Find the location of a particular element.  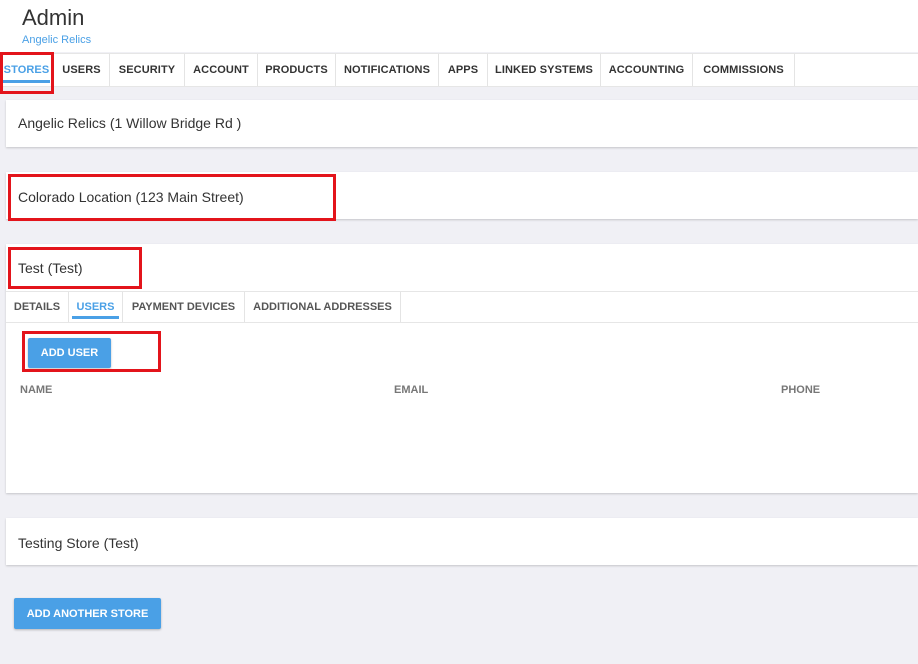

store-name: Testing Store (Test) is located at coordinates (78, 543).